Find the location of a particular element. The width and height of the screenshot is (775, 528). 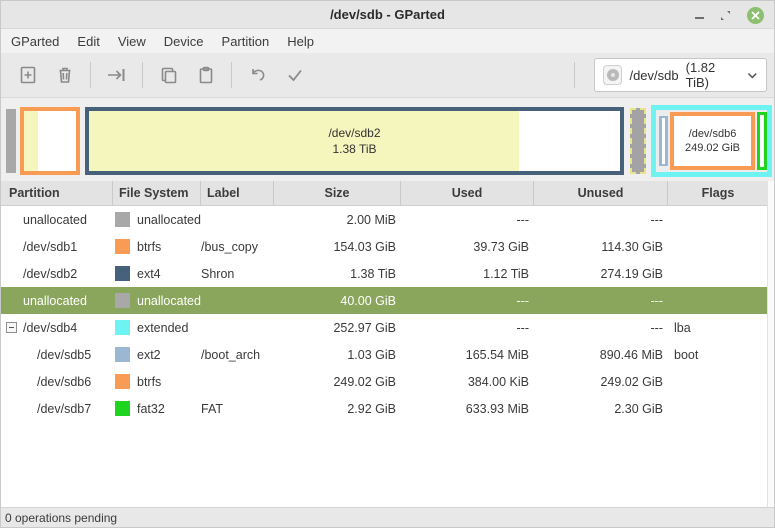

resize-move-button is located at coordinates (116, 75).